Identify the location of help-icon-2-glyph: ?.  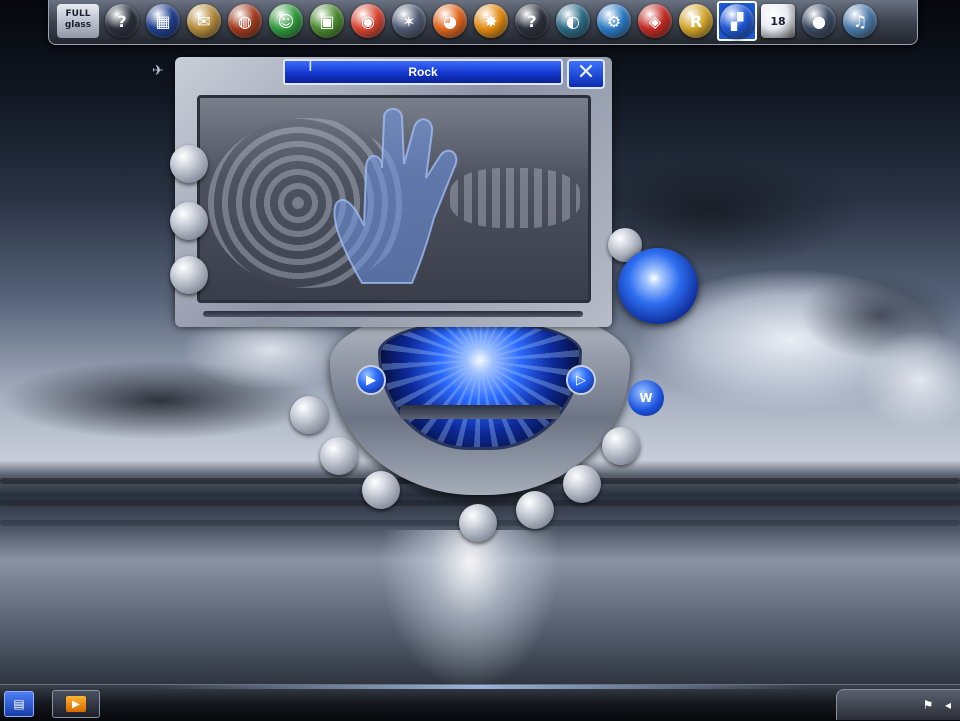
(532, 21).